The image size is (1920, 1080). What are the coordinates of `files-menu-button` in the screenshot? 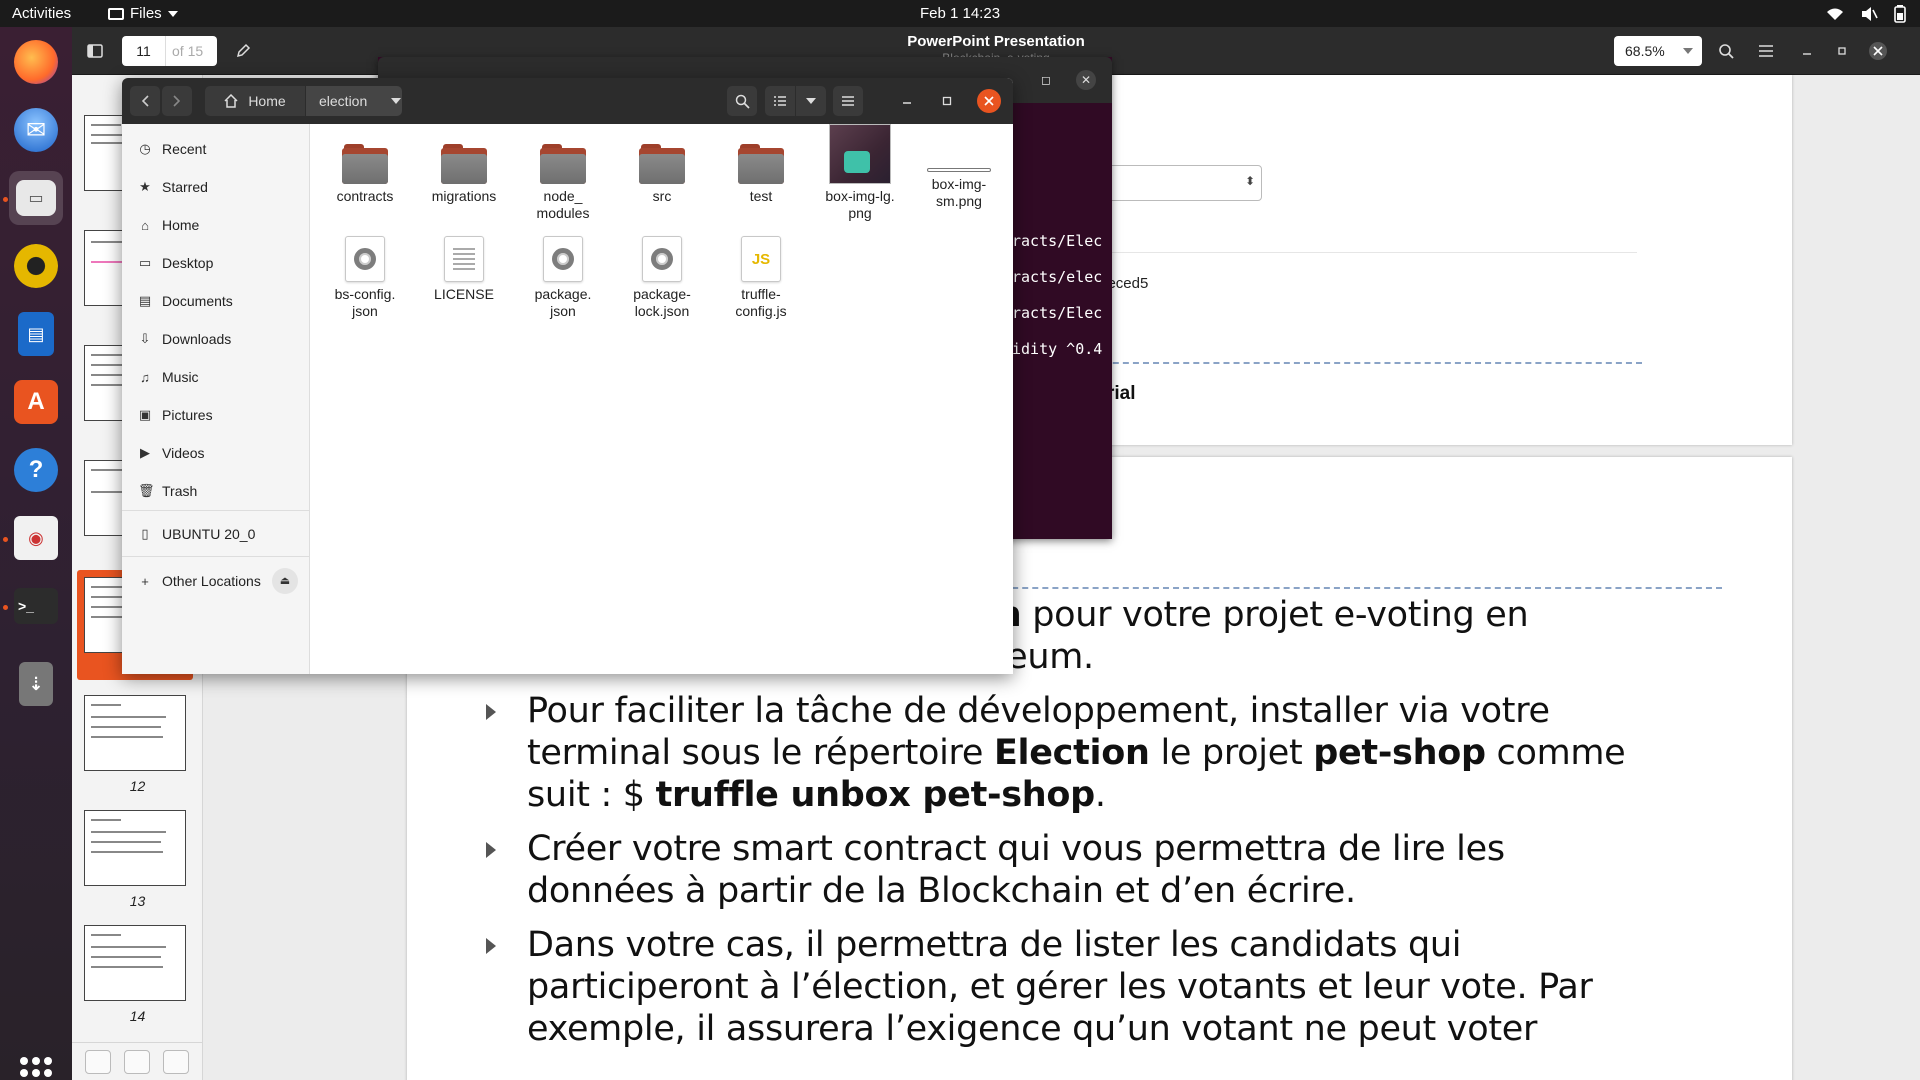 It's located at (848, 101).